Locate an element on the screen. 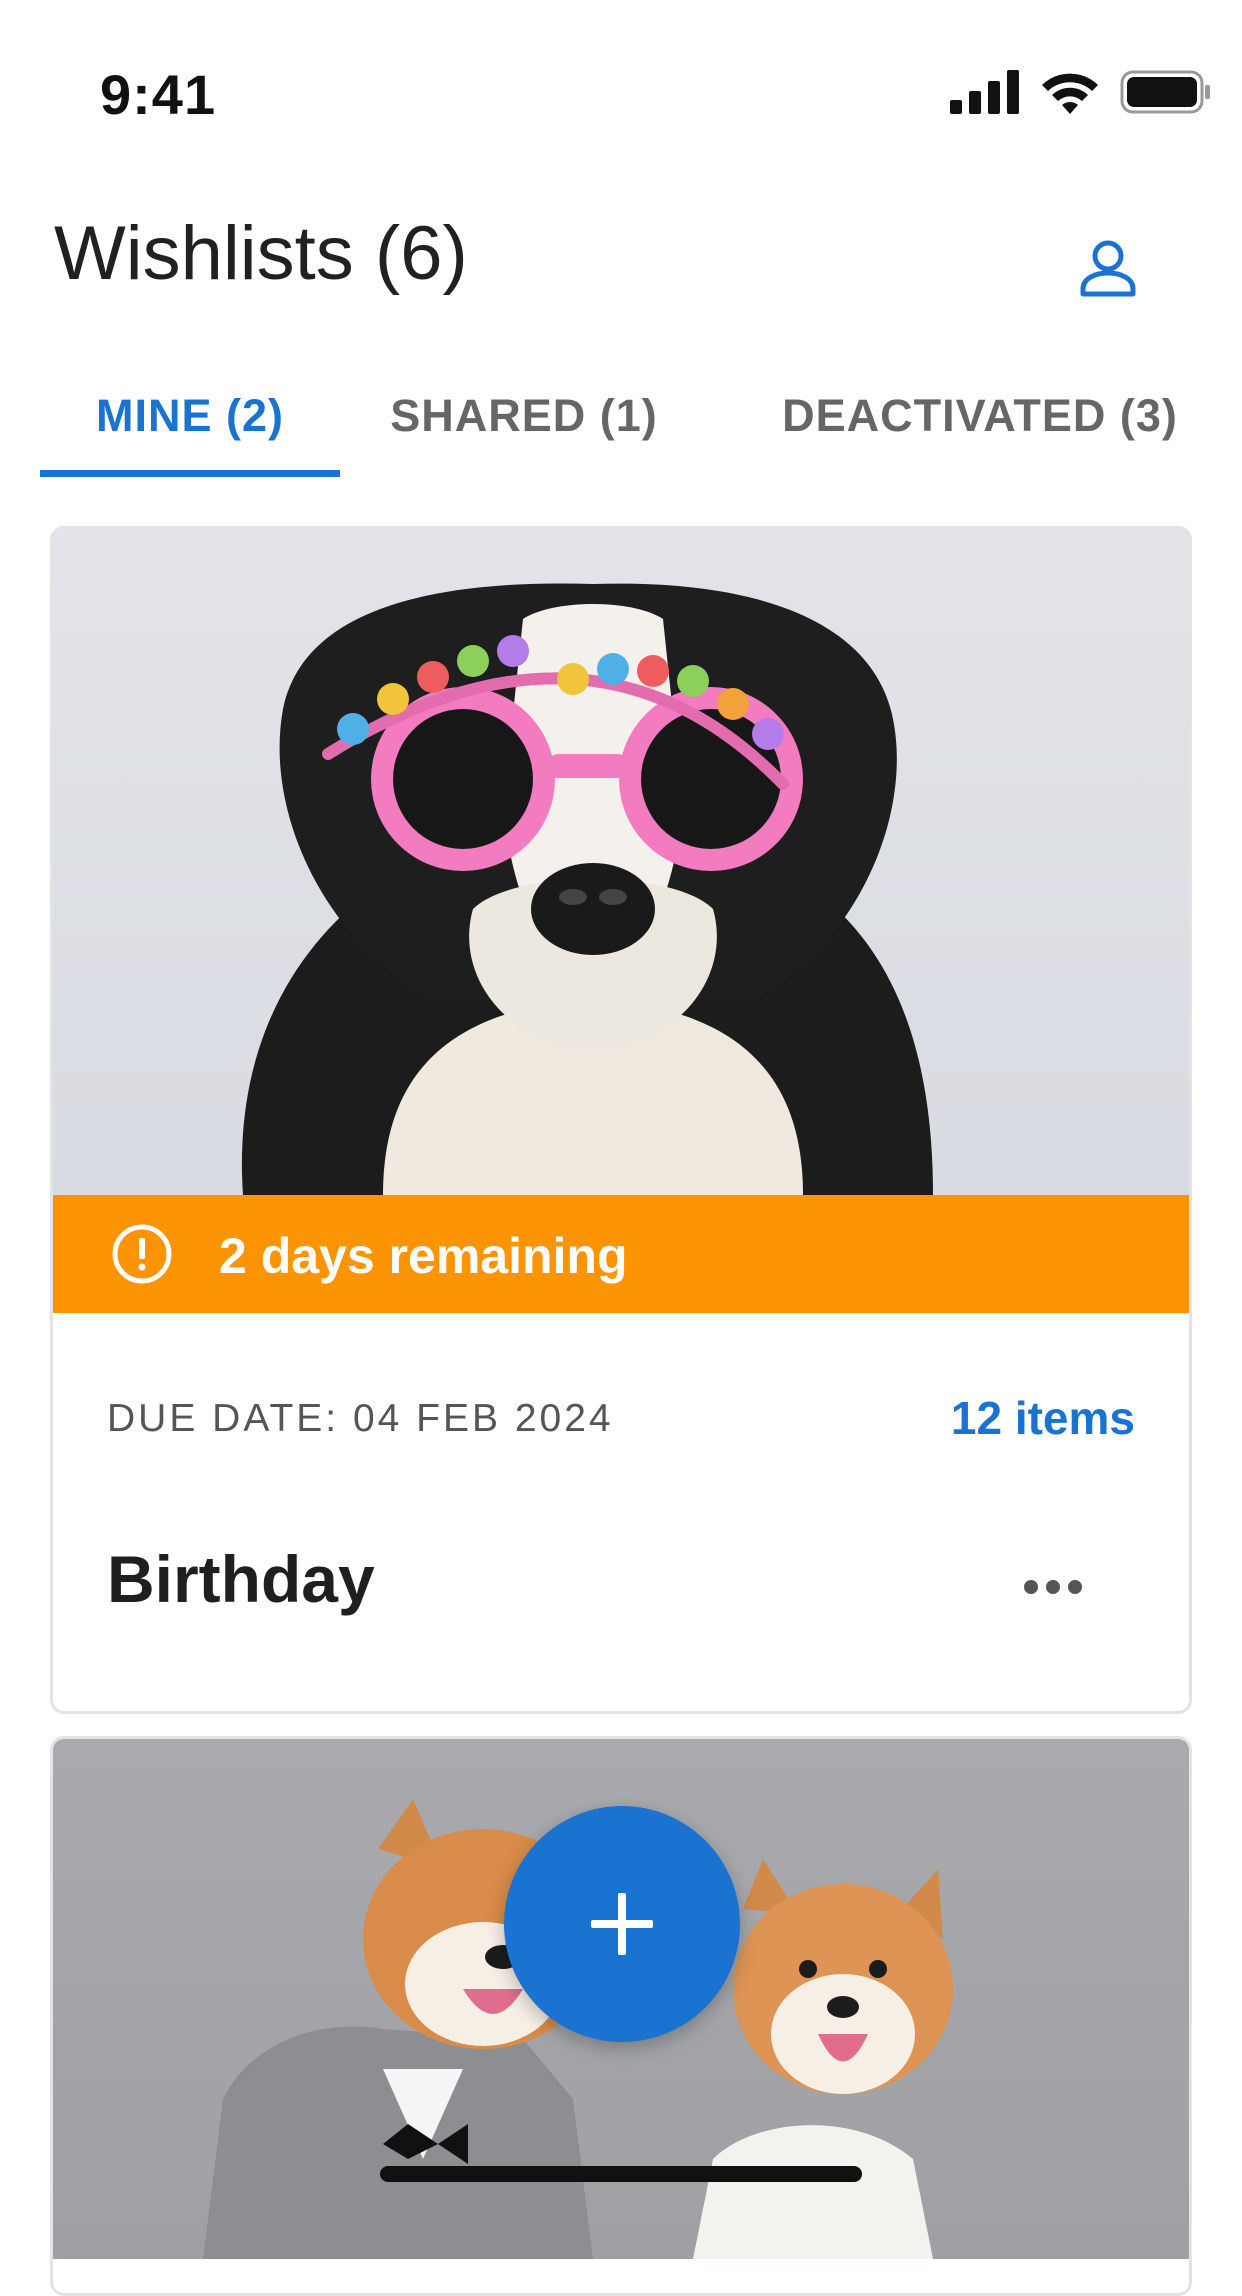 The width and height of the screenshot is (1242, 2296). more-options-button is located at coordinates (1053, 1587).